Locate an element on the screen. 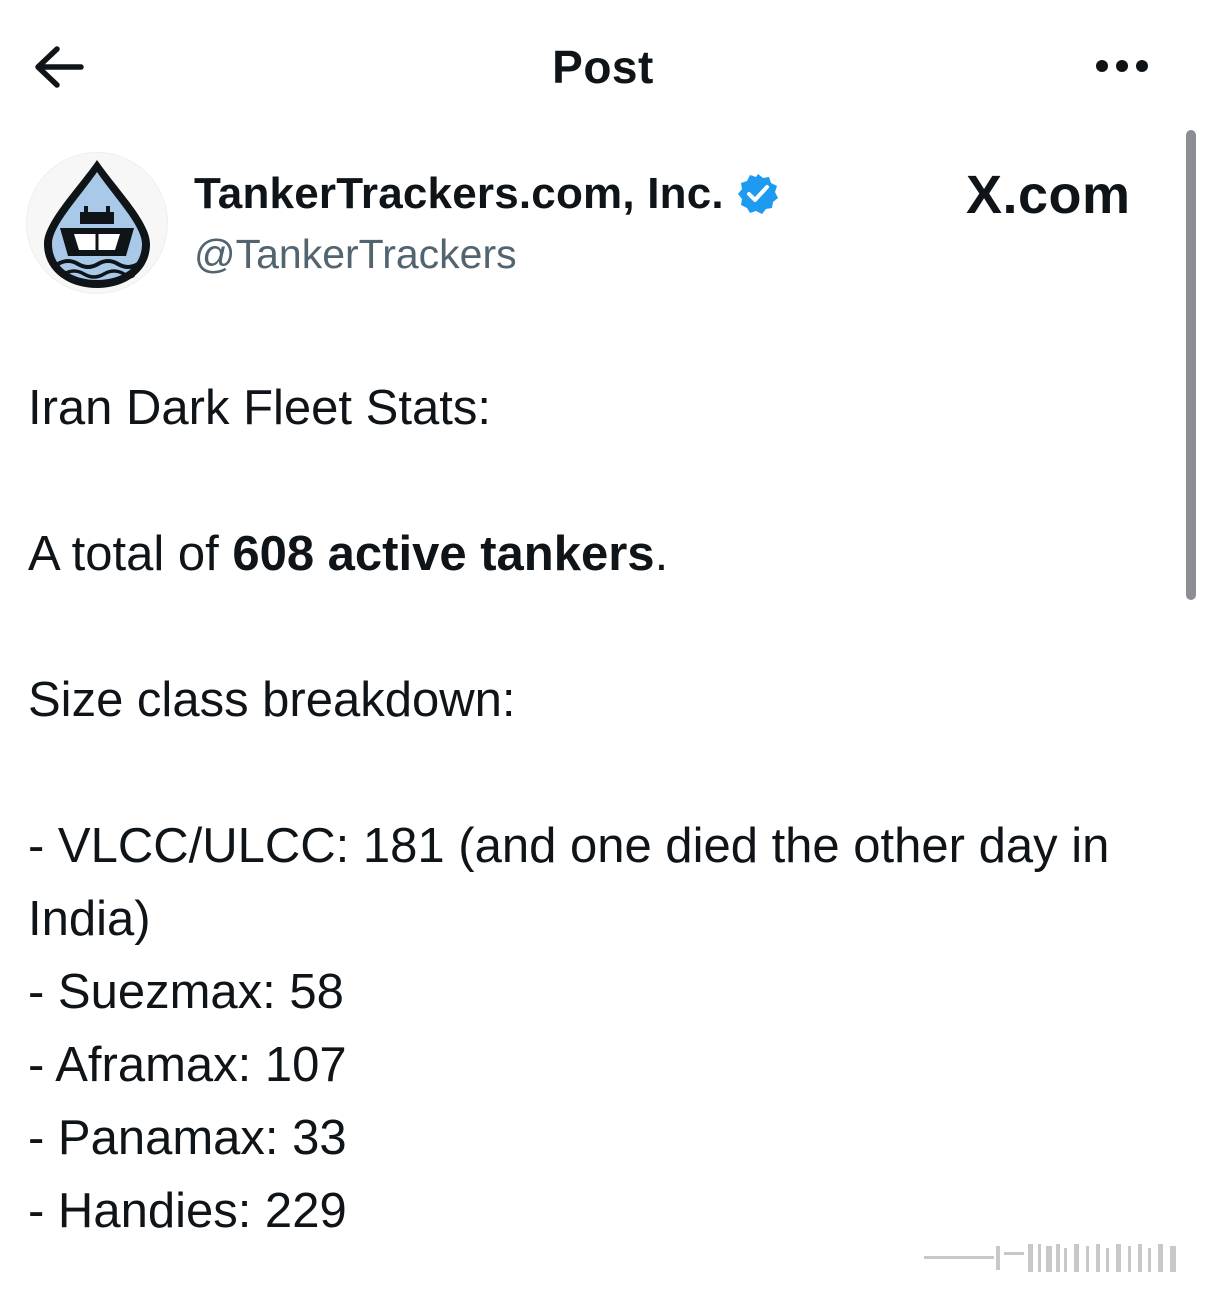 Image resolution: width=1206 pixels, height=1298 pixels. author-name-row: TankerTrackers.com, Inc. is located at coordinates (487, 194).